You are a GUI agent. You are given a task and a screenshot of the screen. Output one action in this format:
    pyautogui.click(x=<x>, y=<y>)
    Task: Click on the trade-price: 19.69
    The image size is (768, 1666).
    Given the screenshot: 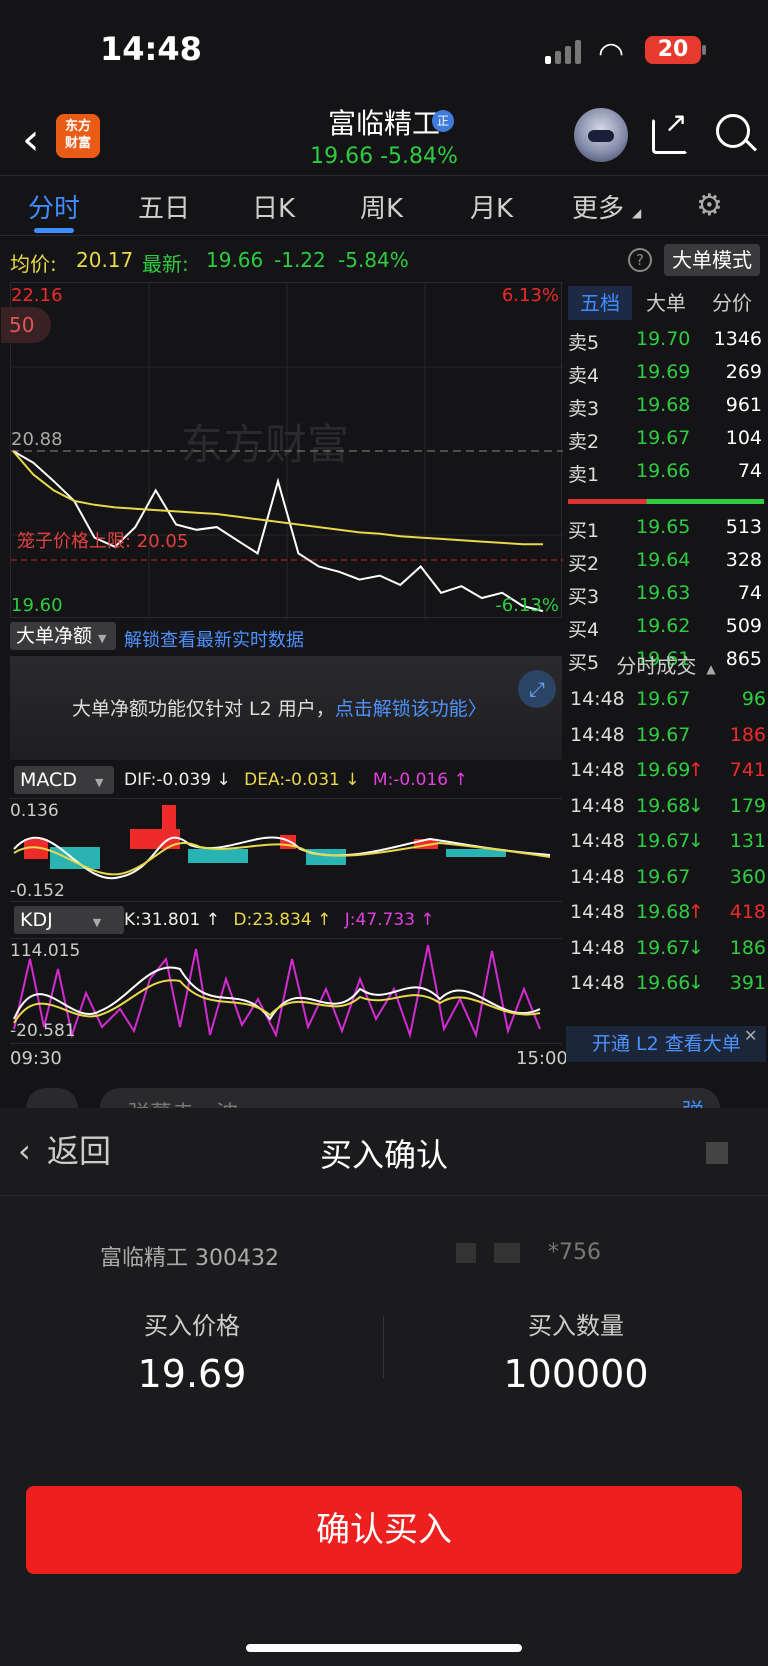 What is the action you would take?
    pyautogui.click(x=663, y=770)
    